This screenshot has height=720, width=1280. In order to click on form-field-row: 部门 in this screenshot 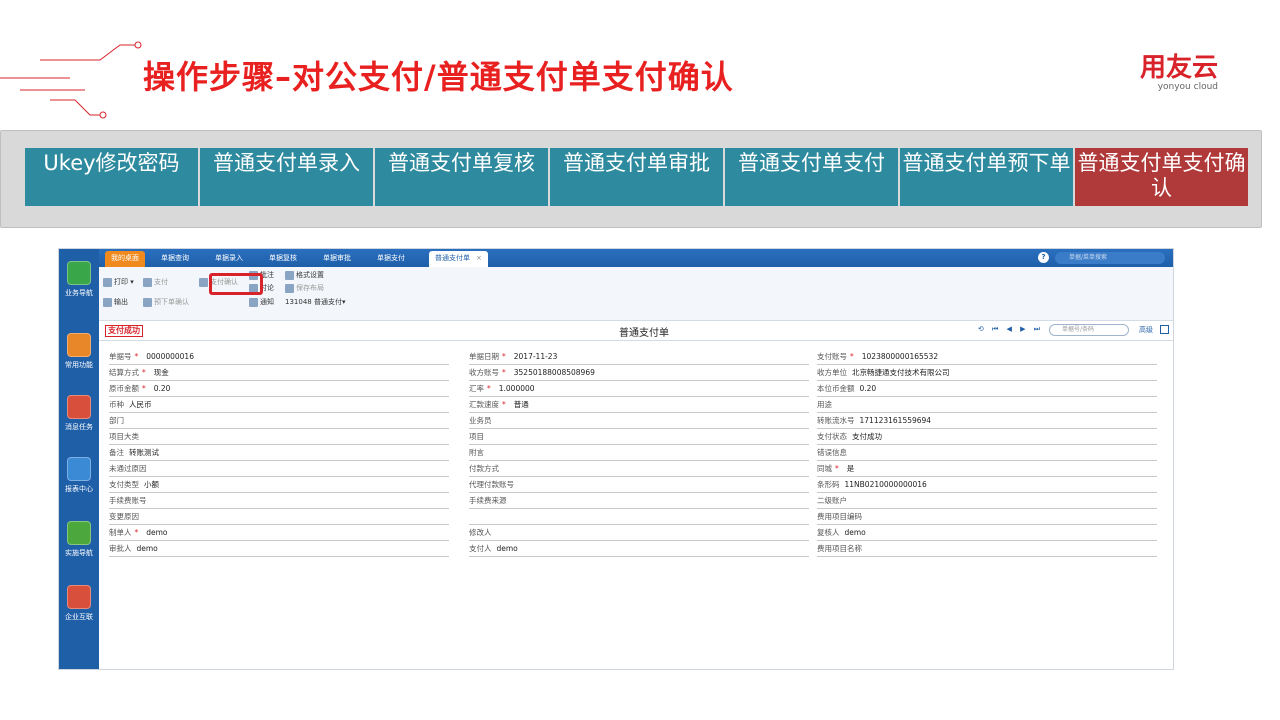, I will do `click(279, 421)`.